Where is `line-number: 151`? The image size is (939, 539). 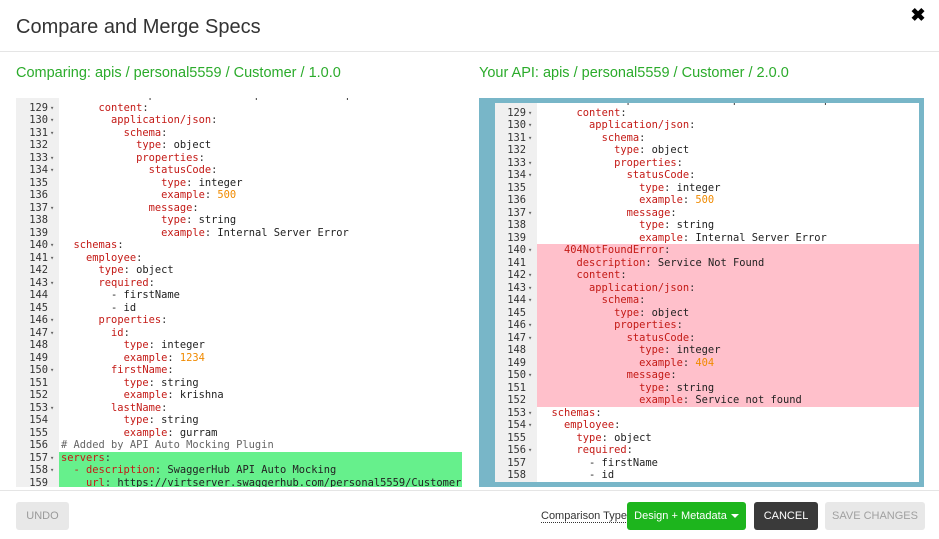
line-number: 151 is located at coordinates (516, 387).